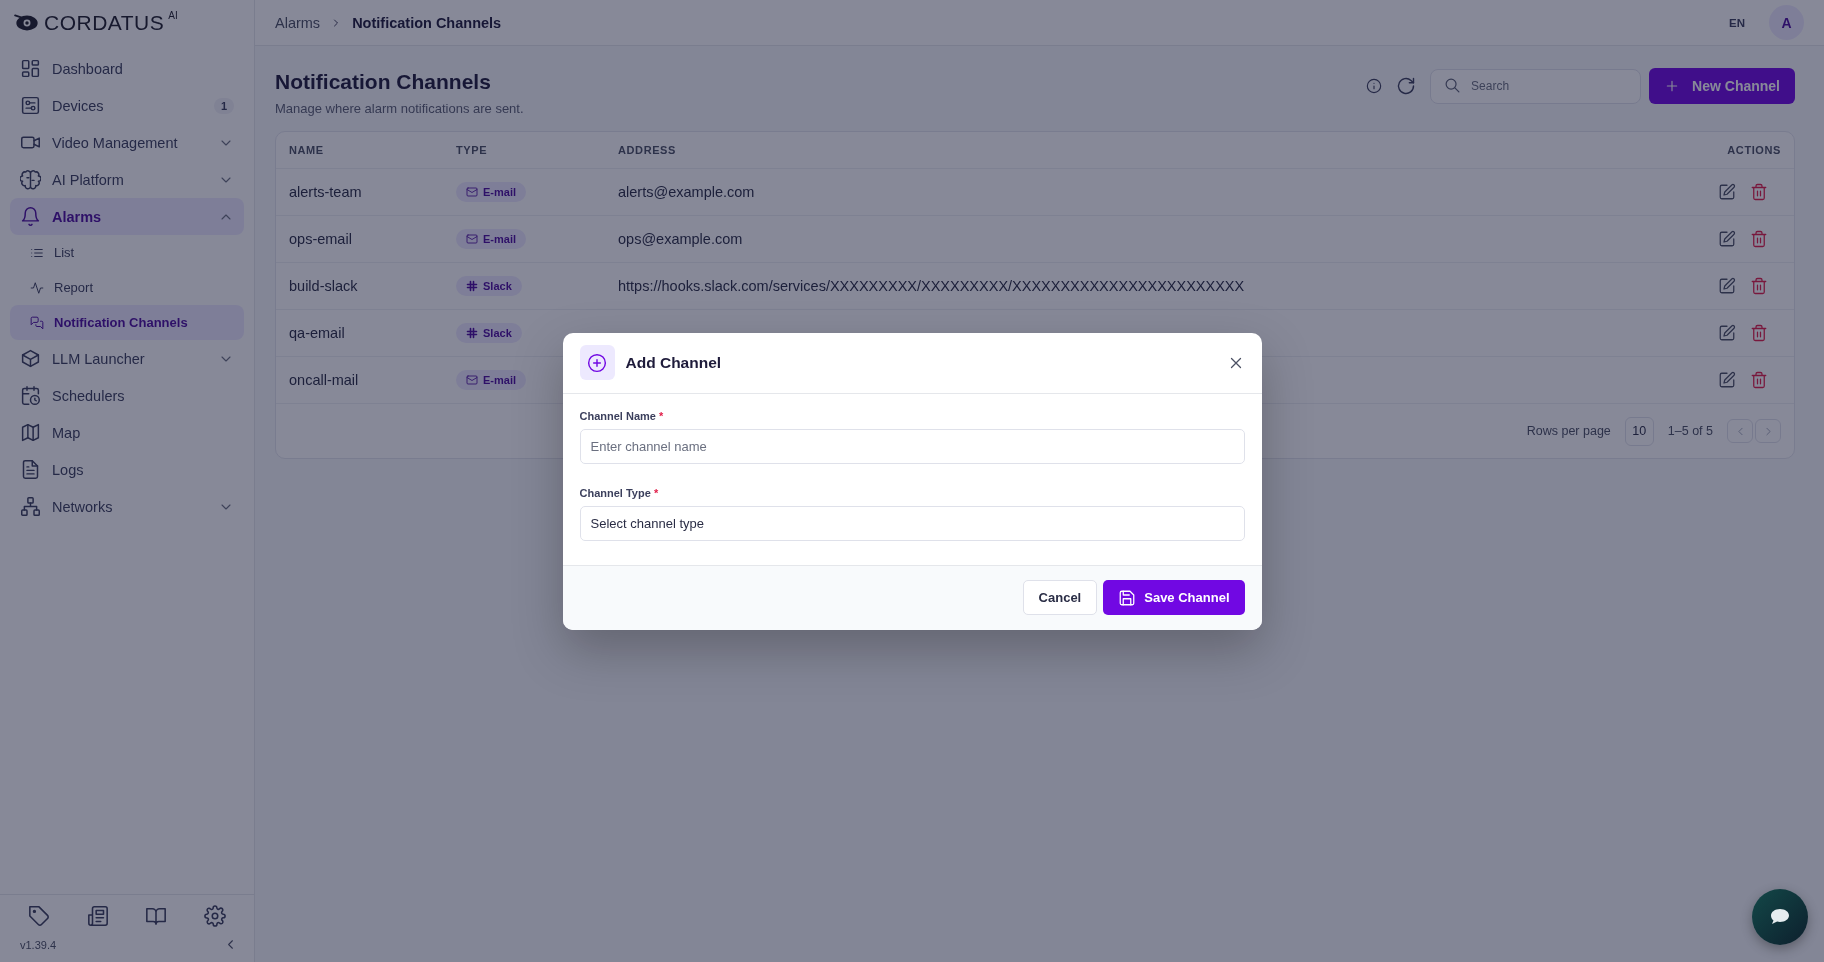  I want to click on network-icon, so click(30, 506).